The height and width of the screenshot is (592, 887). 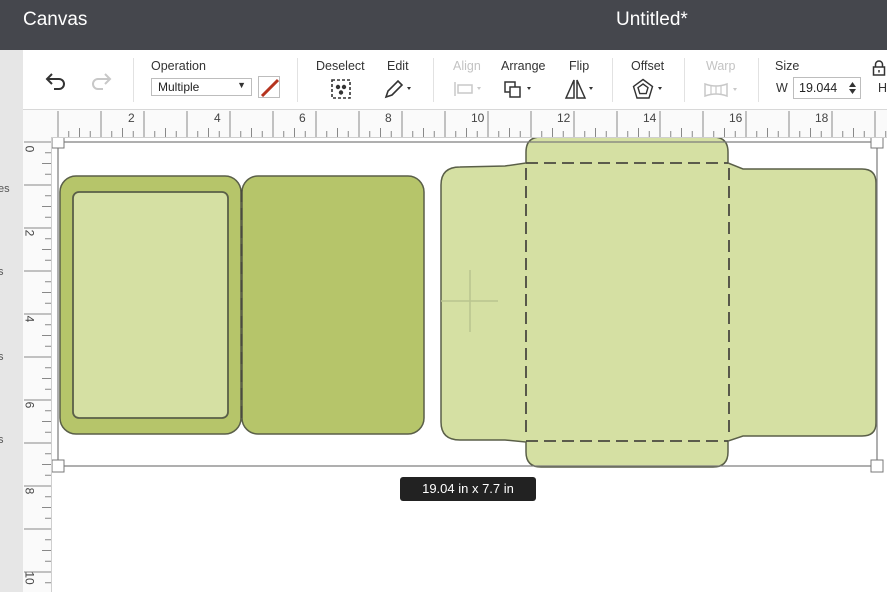 What do you see at coordinates (29, 149) in the screenshot?
I see `ruler-number: 0` at bounding box center [29, 149].